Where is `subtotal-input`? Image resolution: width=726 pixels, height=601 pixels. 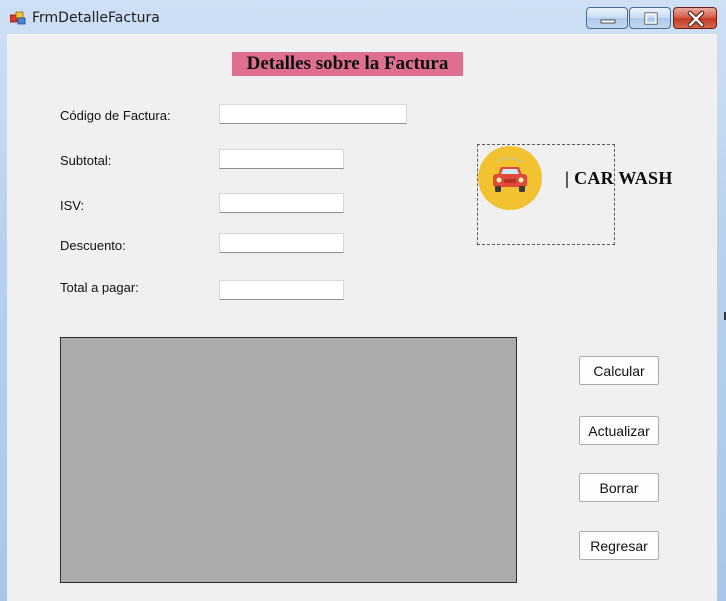 subtotal-input is located at coordinates (281, 159).